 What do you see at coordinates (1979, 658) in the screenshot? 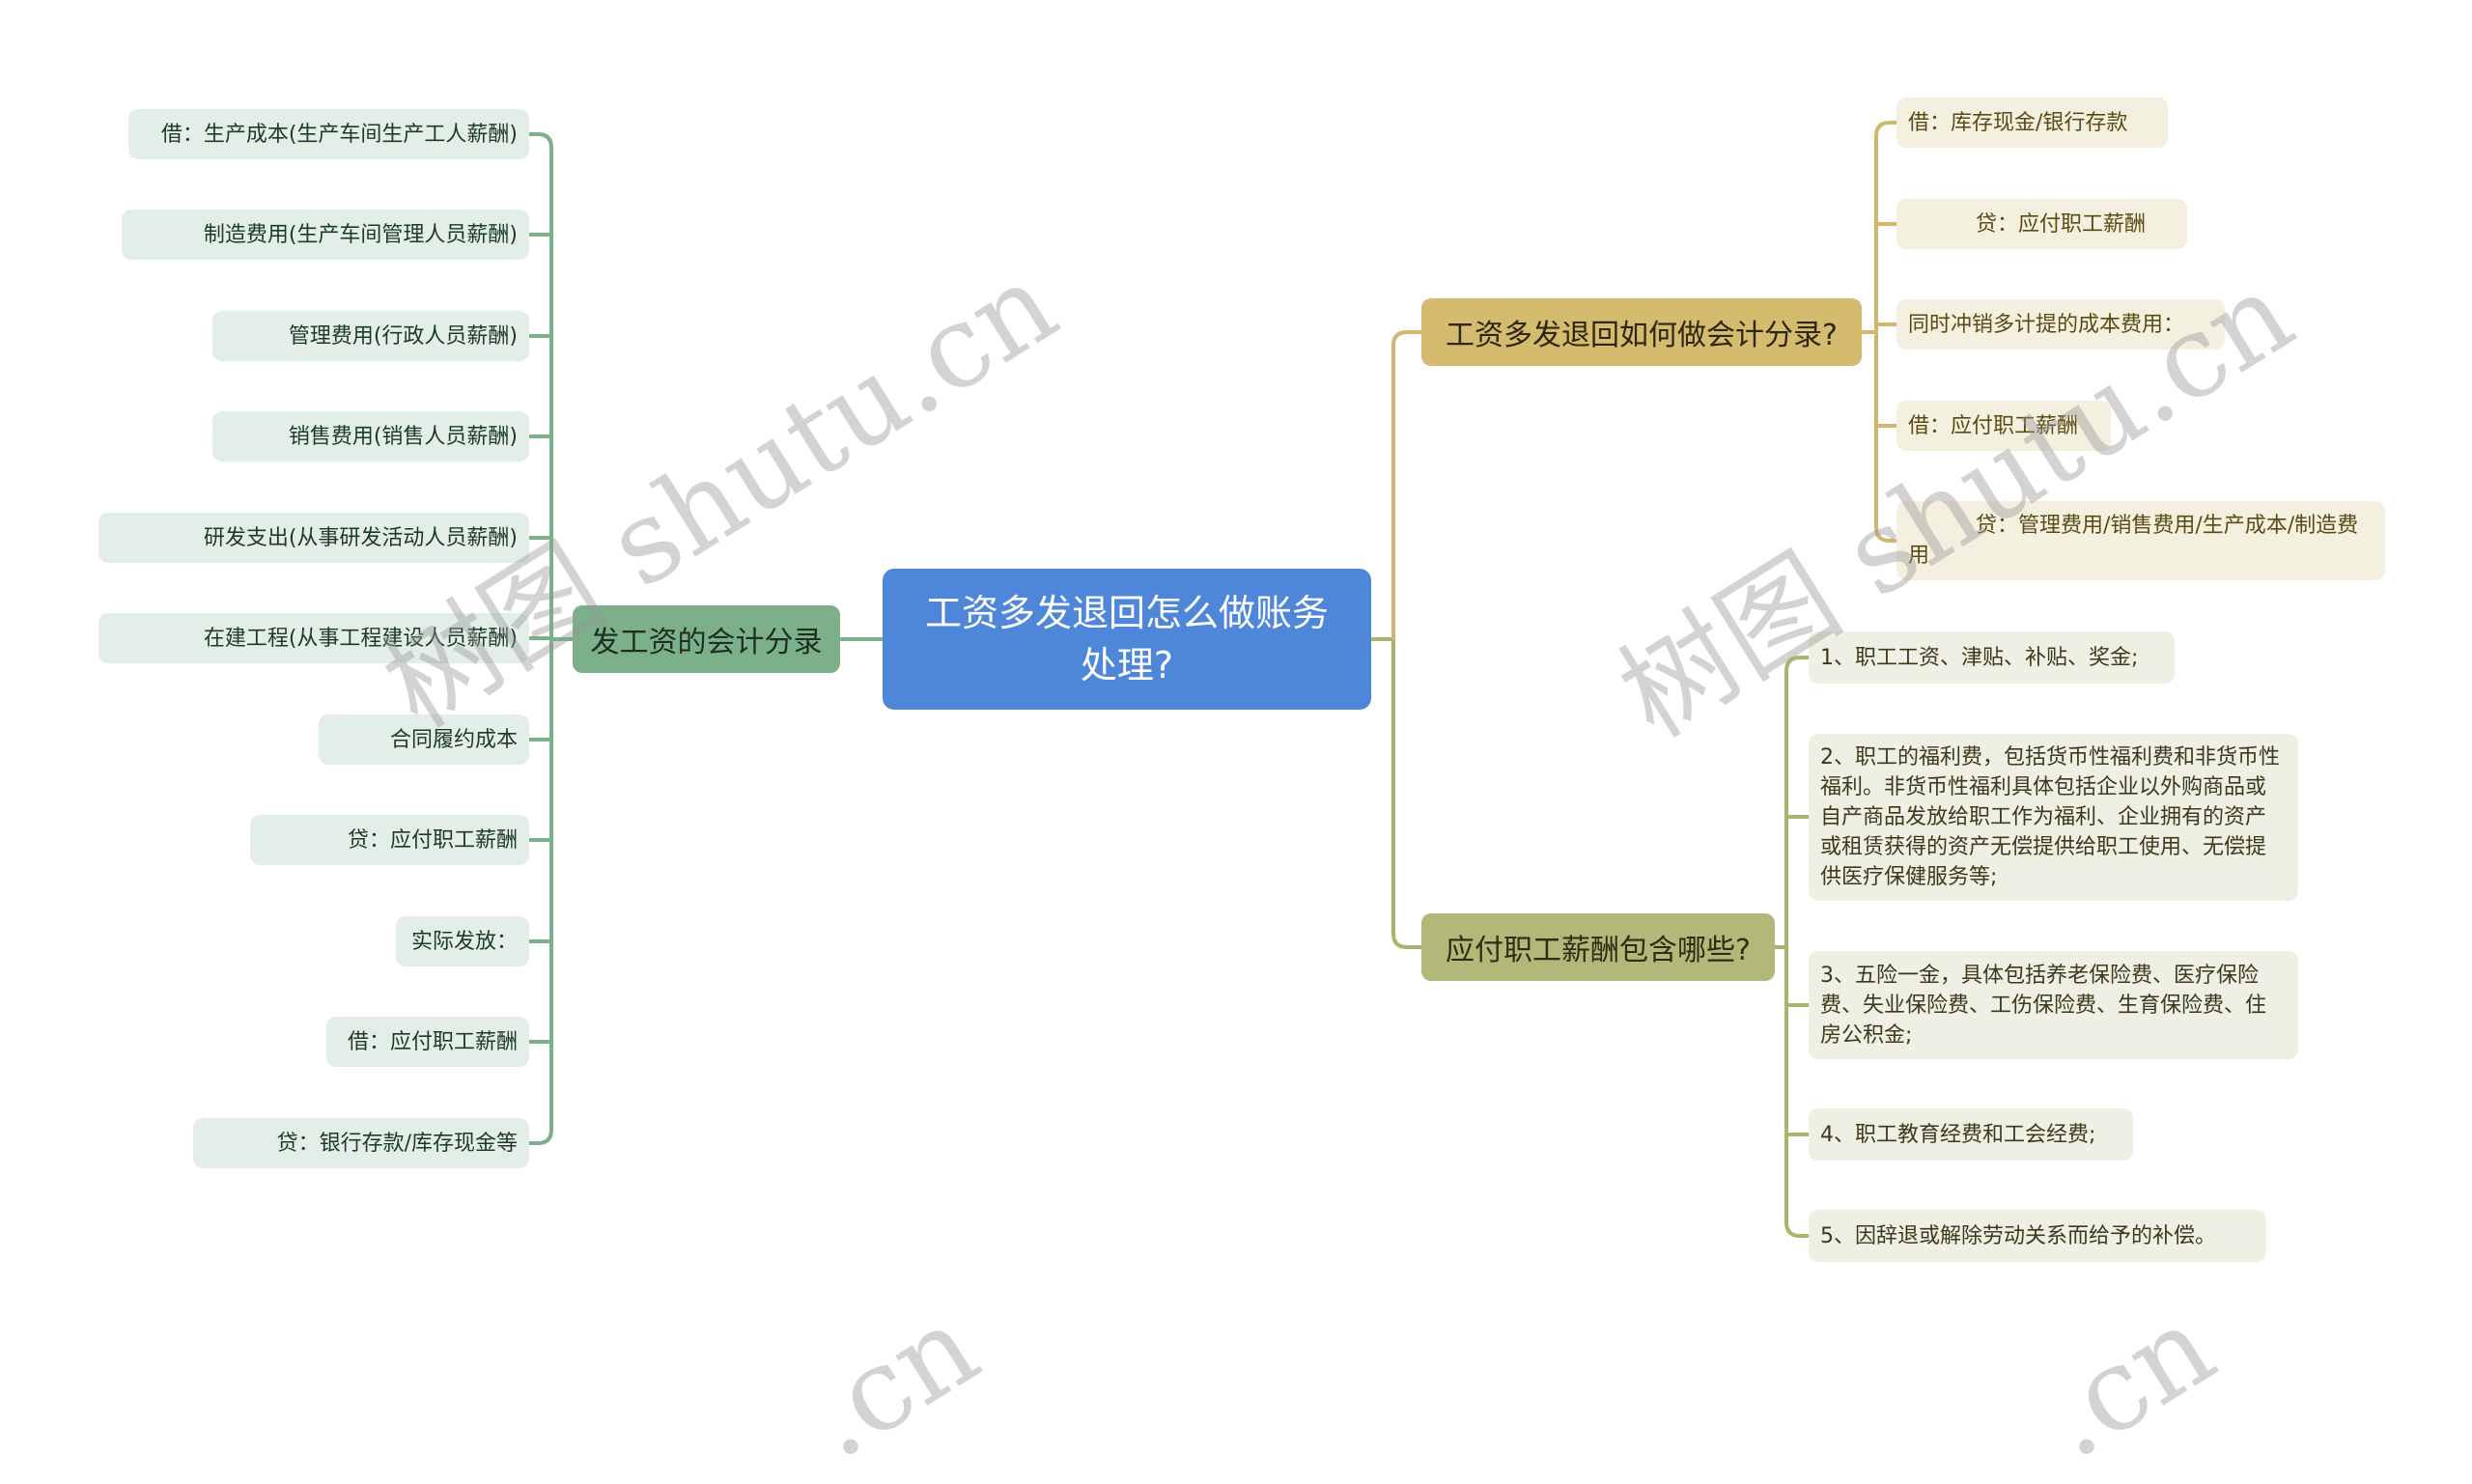
I see `leaf-text: 1、职工工资、津贴、补贴、奖金;` at bounding box center [1979, 658].